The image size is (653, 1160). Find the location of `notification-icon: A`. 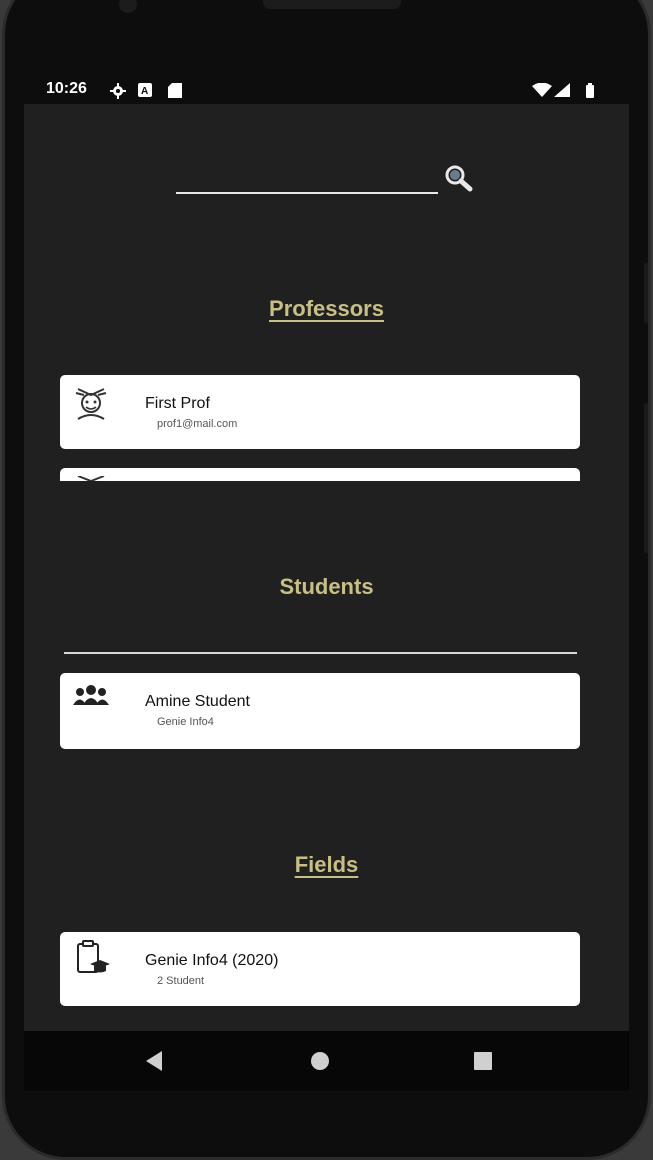

notification-icon: A is located at coordinates (145, 90).